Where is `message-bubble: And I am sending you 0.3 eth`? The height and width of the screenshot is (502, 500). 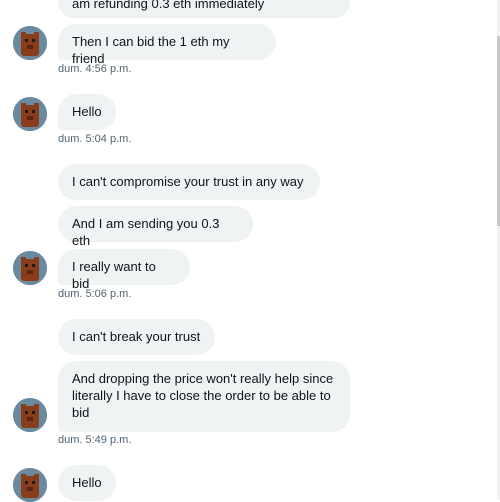 message-bubble: And I am sending you 0.3 eth is located at coordinates (155, 227).